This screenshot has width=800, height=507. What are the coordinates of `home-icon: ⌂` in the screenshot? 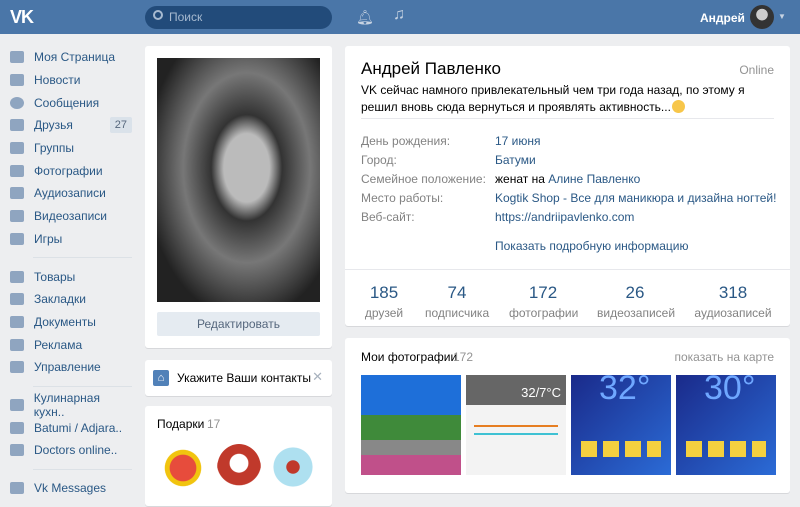 It's located at (161, 378).